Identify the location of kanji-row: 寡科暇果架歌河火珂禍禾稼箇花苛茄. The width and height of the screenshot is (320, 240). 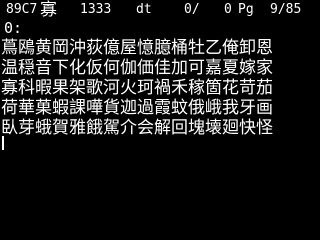
(160, 88).